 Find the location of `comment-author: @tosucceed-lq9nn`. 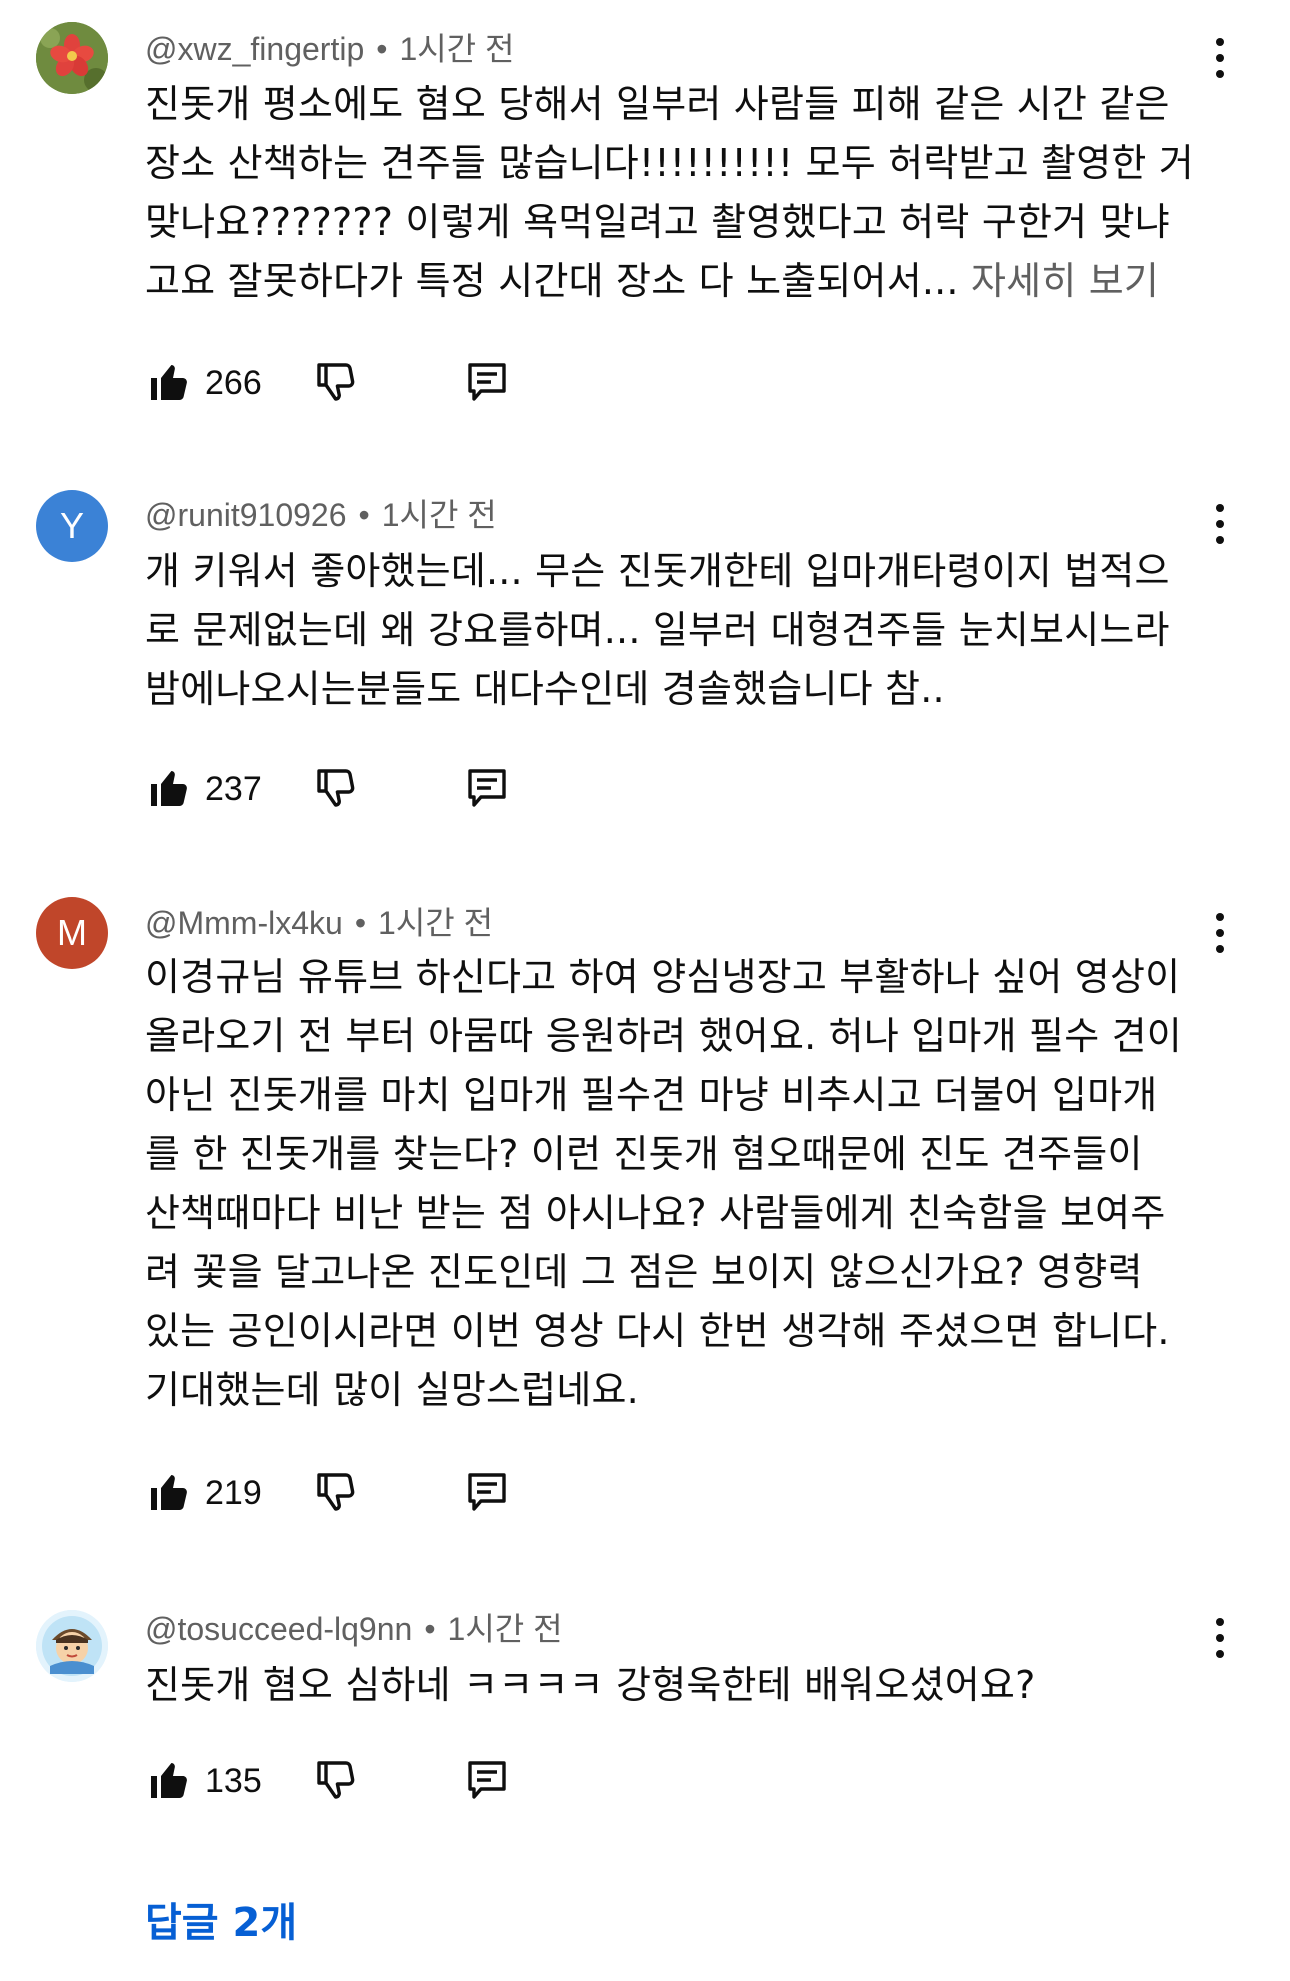

comment-author: @tosucceed-lq9nn is located at coordinates (278, 1629).